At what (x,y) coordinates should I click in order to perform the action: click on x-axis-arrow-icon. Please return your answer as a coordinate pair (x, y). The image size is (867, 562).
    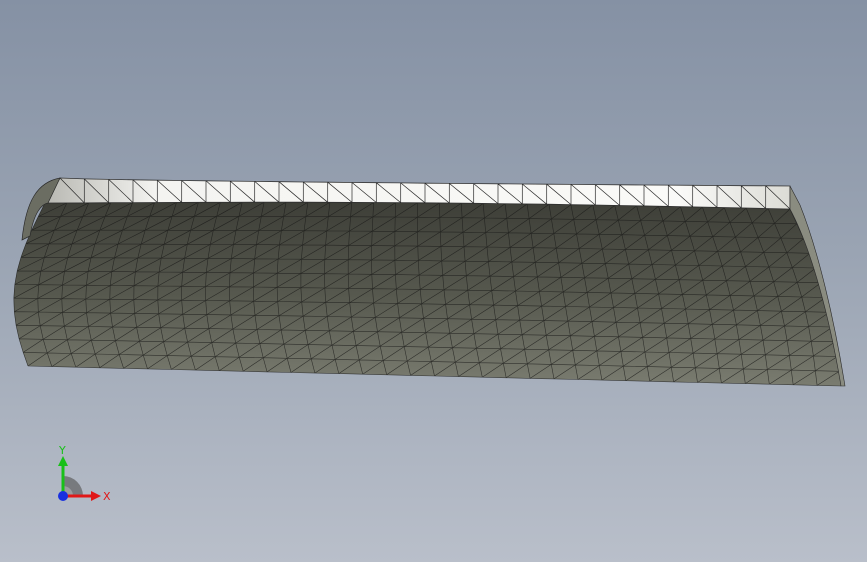
    Looking at the image, I should click on (96, 496).